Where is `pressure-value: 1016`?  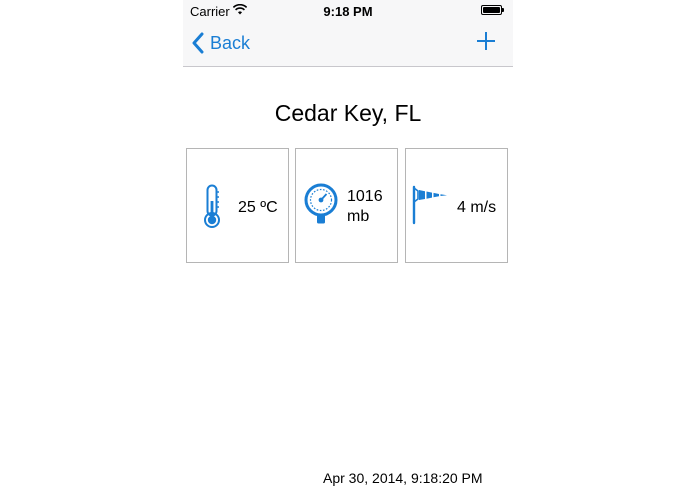
pressure-value: 1016 is located at coordinates (365, 196).